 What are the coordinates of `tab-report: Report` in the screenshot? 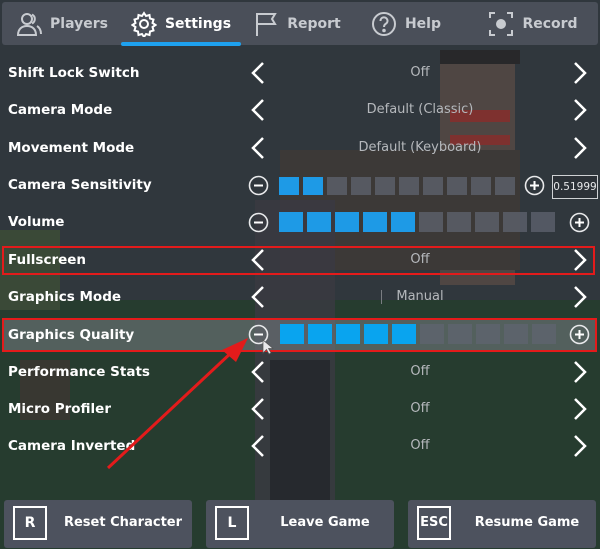 It's located at (297, 23).